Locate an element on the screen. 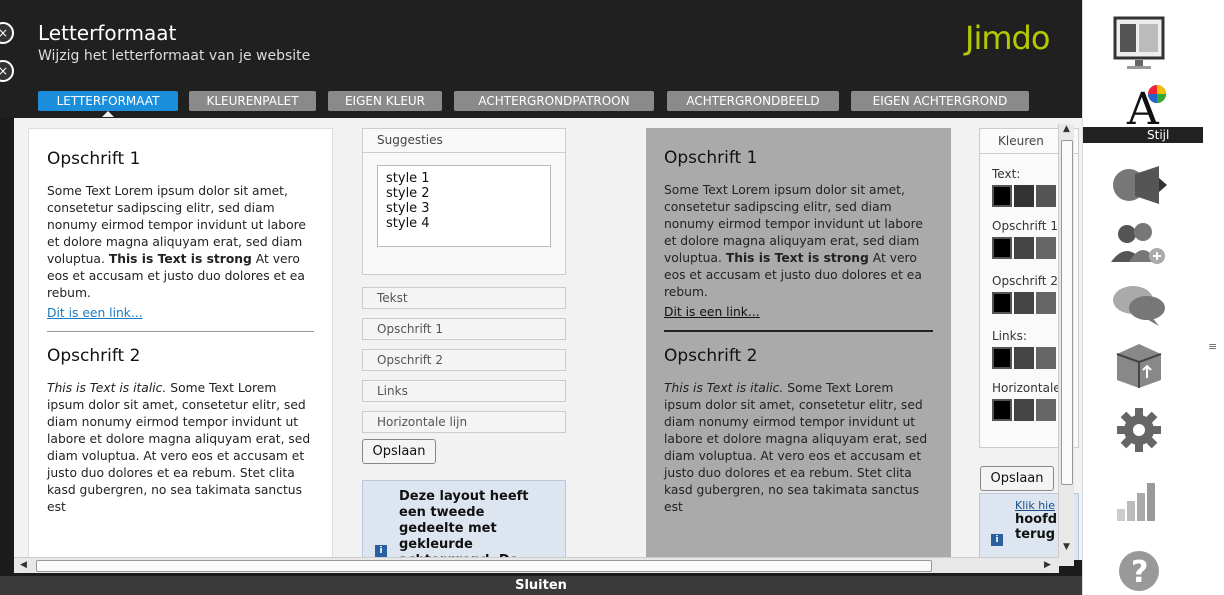 Image resolution: width=1224 pixels, height=595 pixels. tab-letterformaat: LETTERFORMAAT is located at coordinates (108, 104).